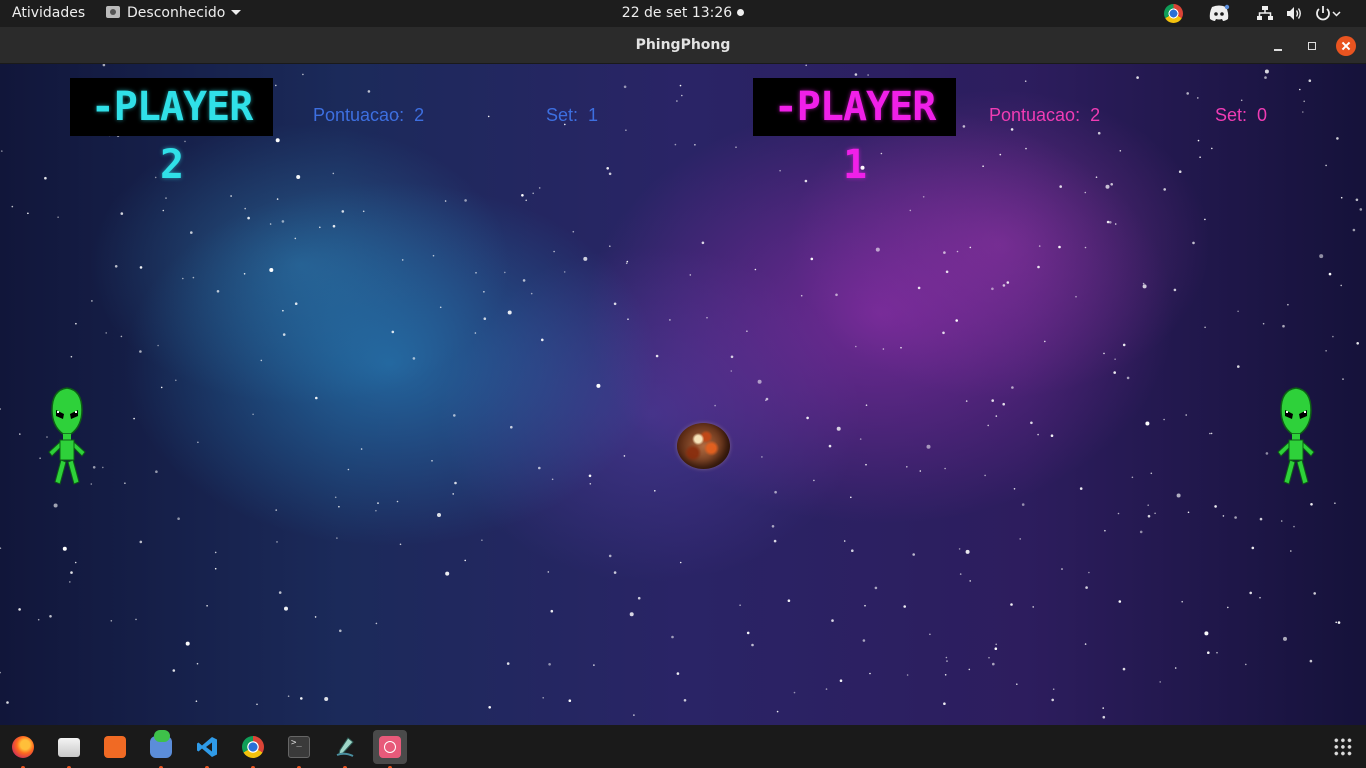  What do you see at coordinates (69, 749) in the screenshot?
I see `dock-files` at bounding box center [69, 749].